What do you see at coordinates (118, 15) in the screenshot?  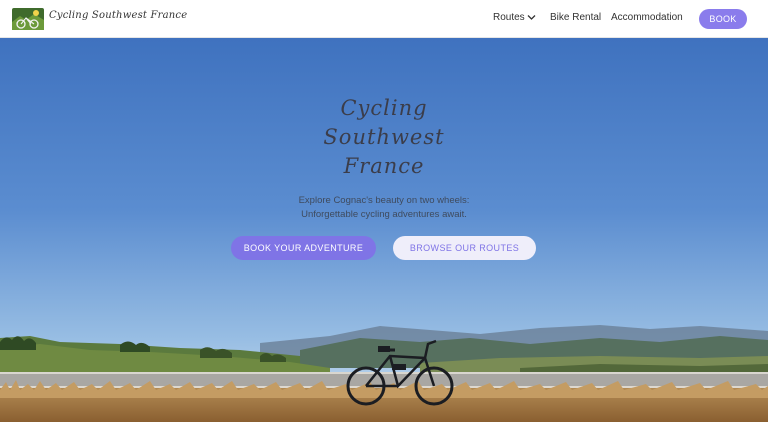 I see `site-name: Cycling Southwest France` at bounding box center [118, 15].